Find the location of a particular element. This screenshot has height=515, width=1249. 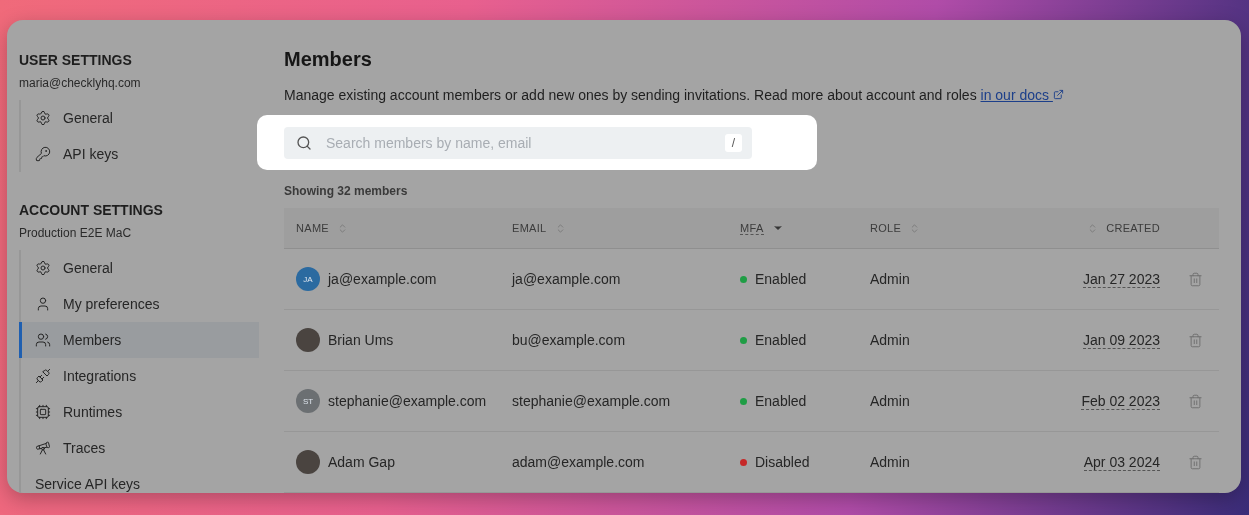

section-subtitle: Production E2E MaC is located at coordinates (76, 233).